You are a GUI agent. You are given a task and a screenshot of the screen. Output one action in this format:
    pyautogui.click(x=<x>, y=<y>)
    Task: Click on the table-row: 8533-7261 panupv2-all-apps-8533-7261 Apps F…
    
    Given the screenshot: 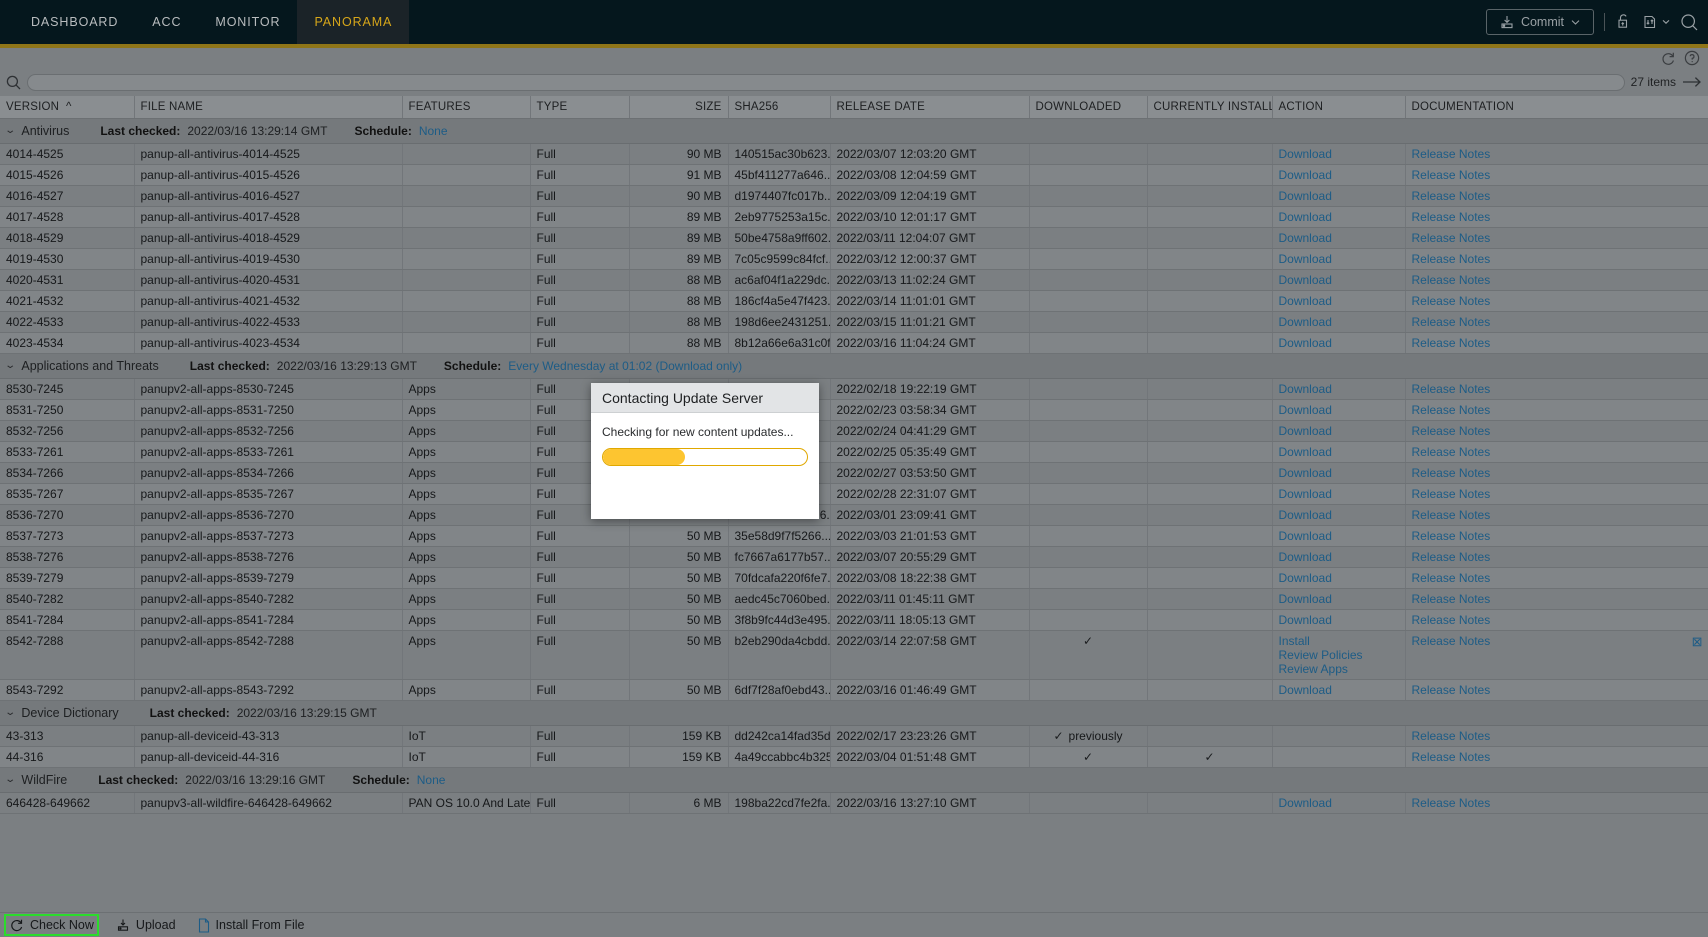 What is the action you would take?
    pyautogui.click(x=854, y=452)
    